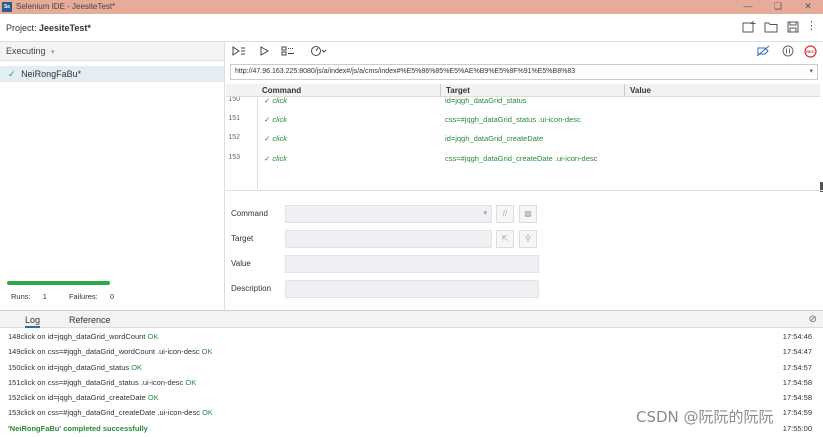  I want to click on row-number: 151, so click(234, 118).